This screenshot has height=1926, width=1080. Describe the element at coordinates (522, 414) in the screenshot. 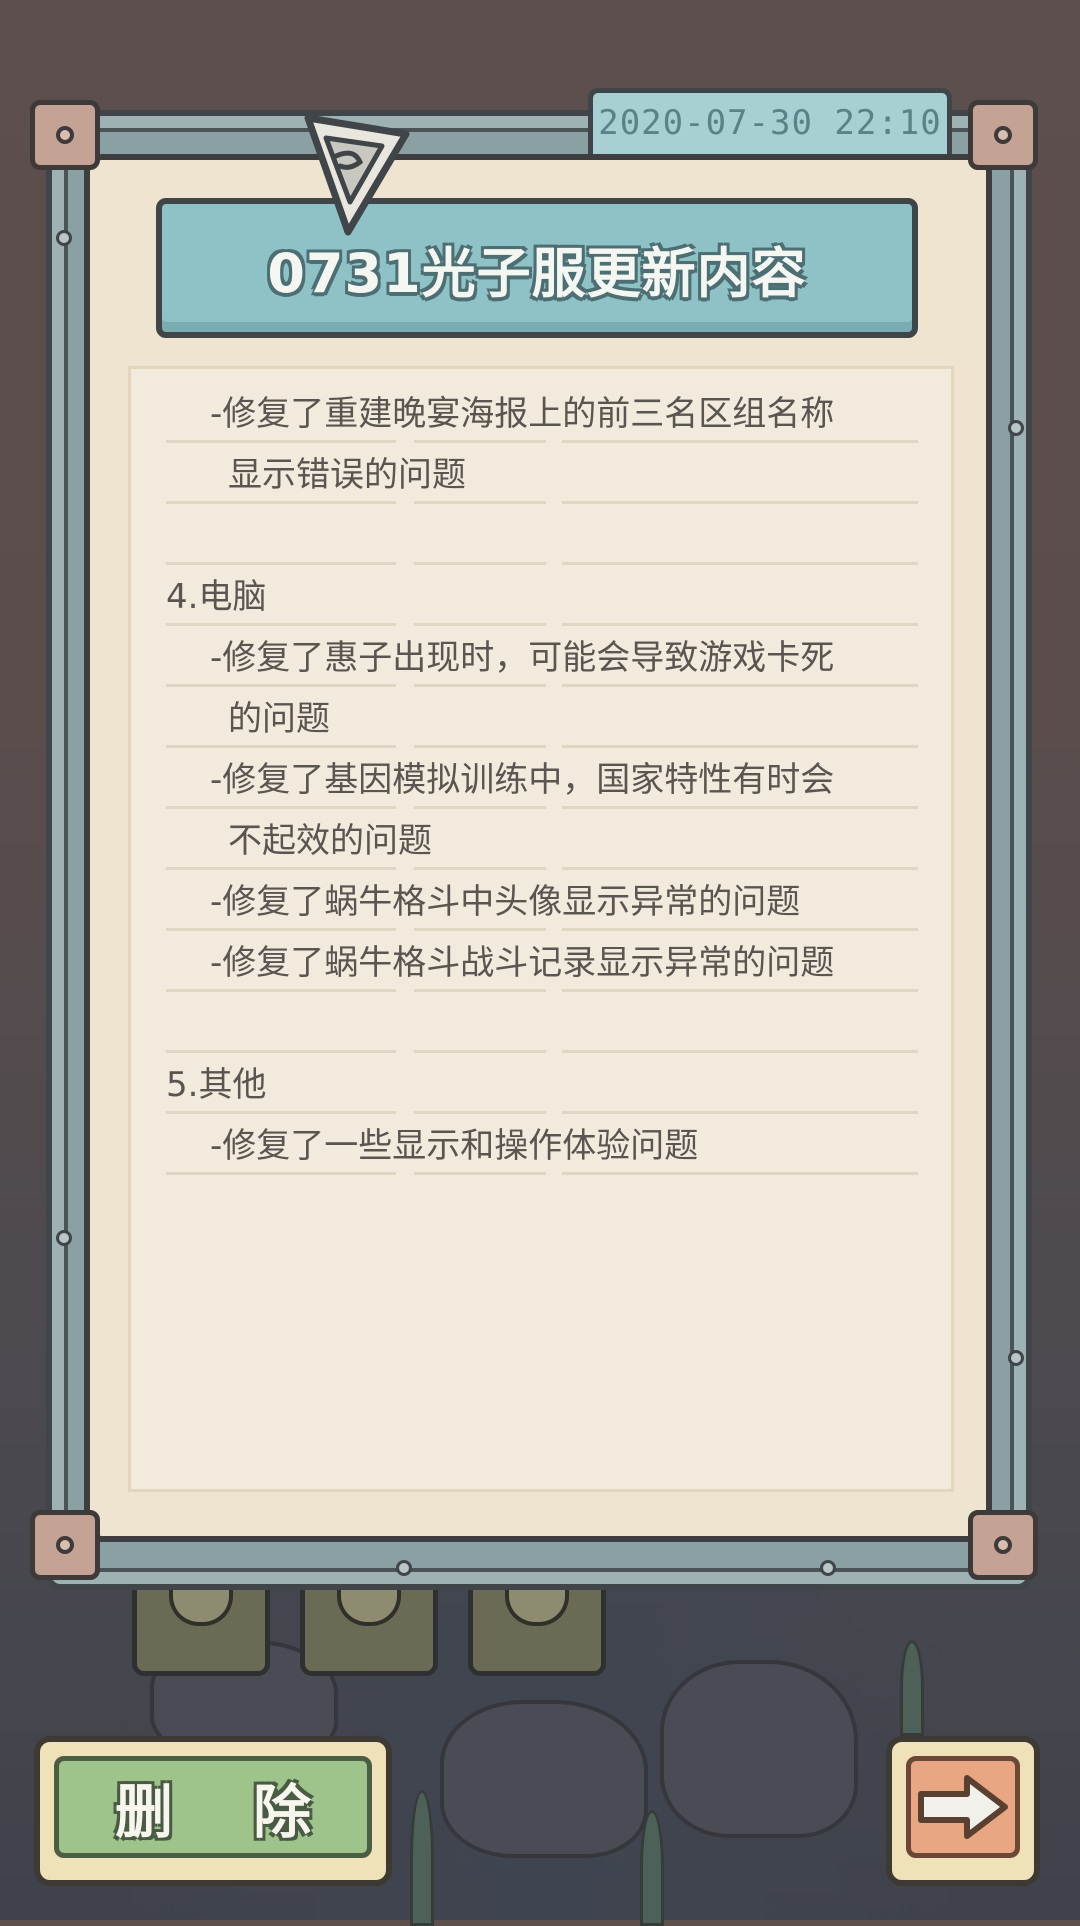

I see `notice-line: -修复了重建晚宴海报上的前三名区组名称` at that location.